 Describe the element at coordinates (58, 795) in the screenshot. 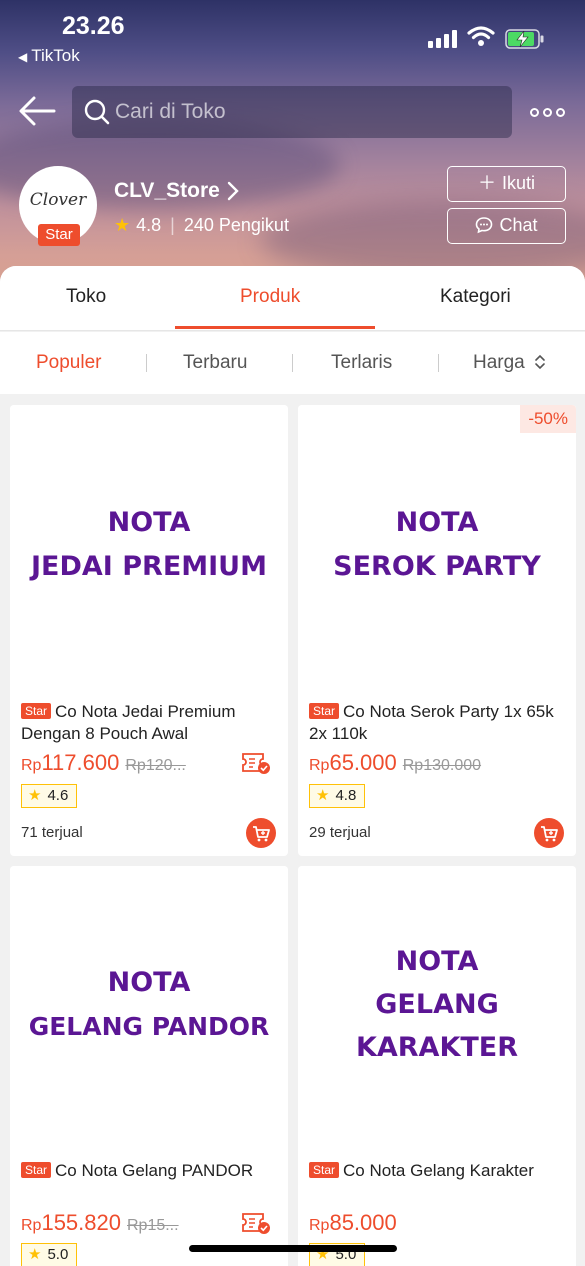

I see `rating-value: 4.6` at that location.